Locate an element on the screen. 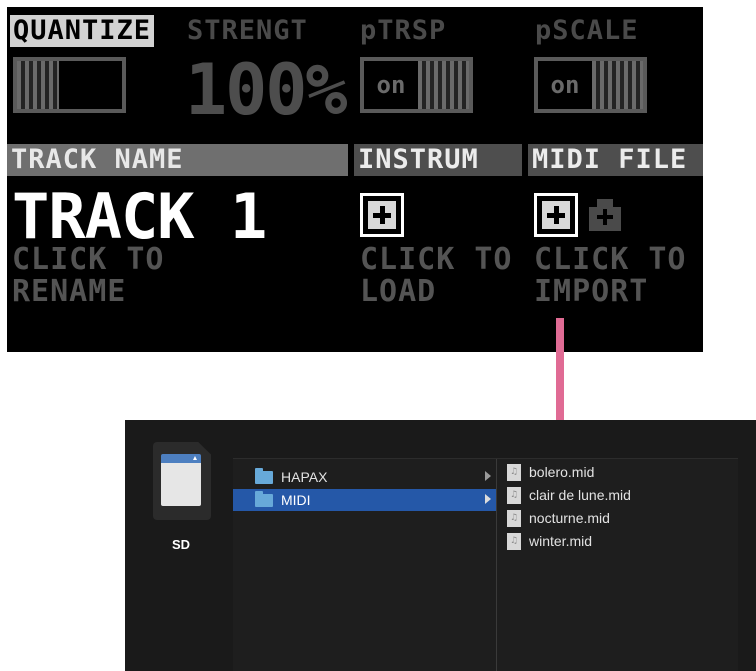 This screenshot has height=671, width=756. file-name: bolero.mid is located at coordinates (562, 472).